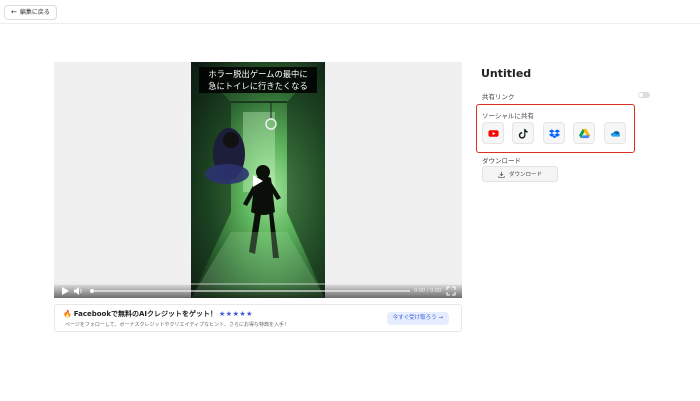 The width and height of the screenshot is (700, 401). What do you see at coordinates (417, 318) in the screenshot?
I see `claim-now-button: 今すぐ受け取ろう →` at bounding box center [417, 318].